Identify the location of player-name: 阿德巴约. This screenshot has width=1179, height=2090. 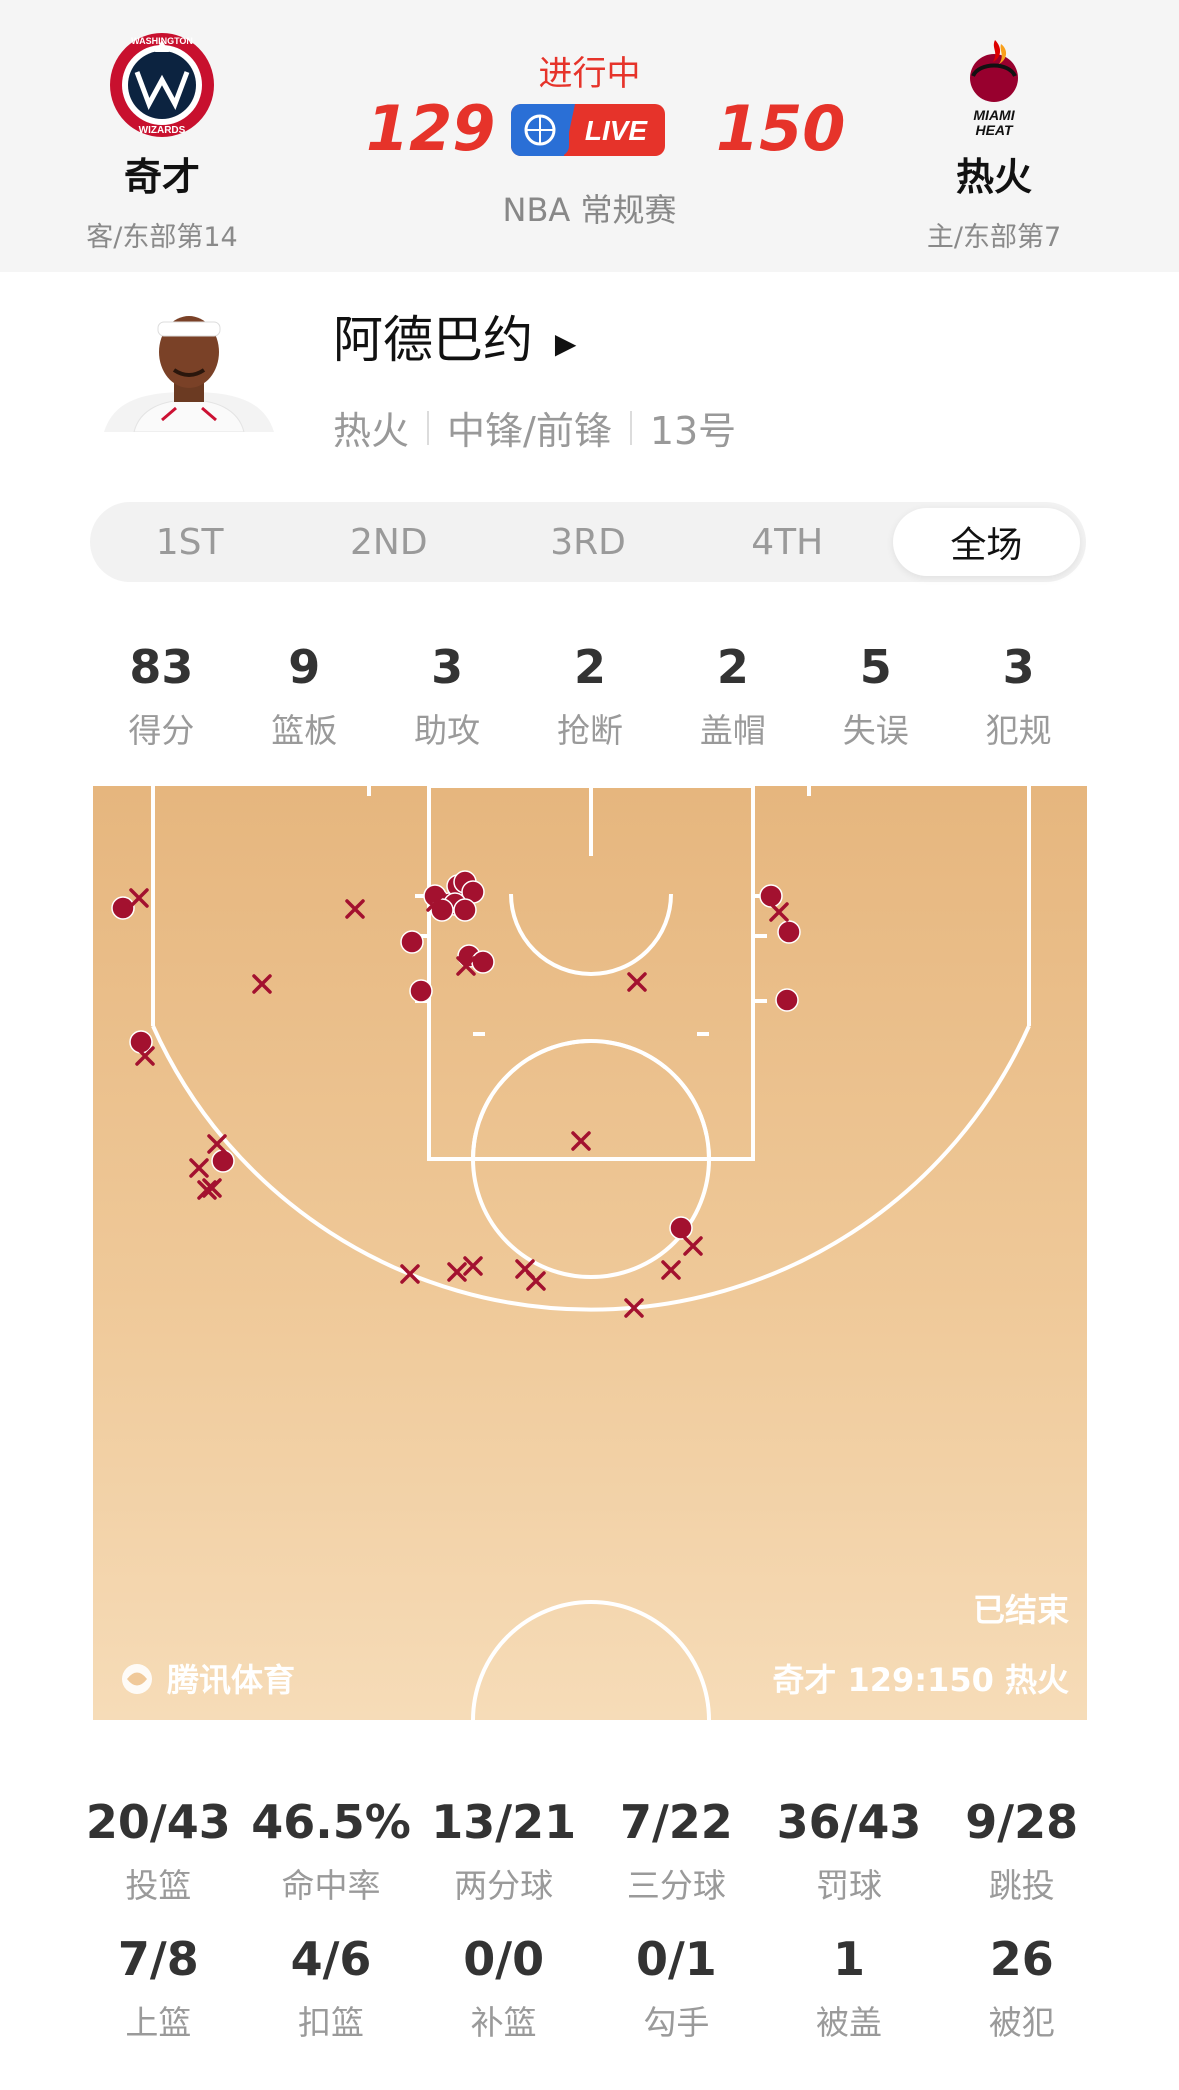
(433, 340).